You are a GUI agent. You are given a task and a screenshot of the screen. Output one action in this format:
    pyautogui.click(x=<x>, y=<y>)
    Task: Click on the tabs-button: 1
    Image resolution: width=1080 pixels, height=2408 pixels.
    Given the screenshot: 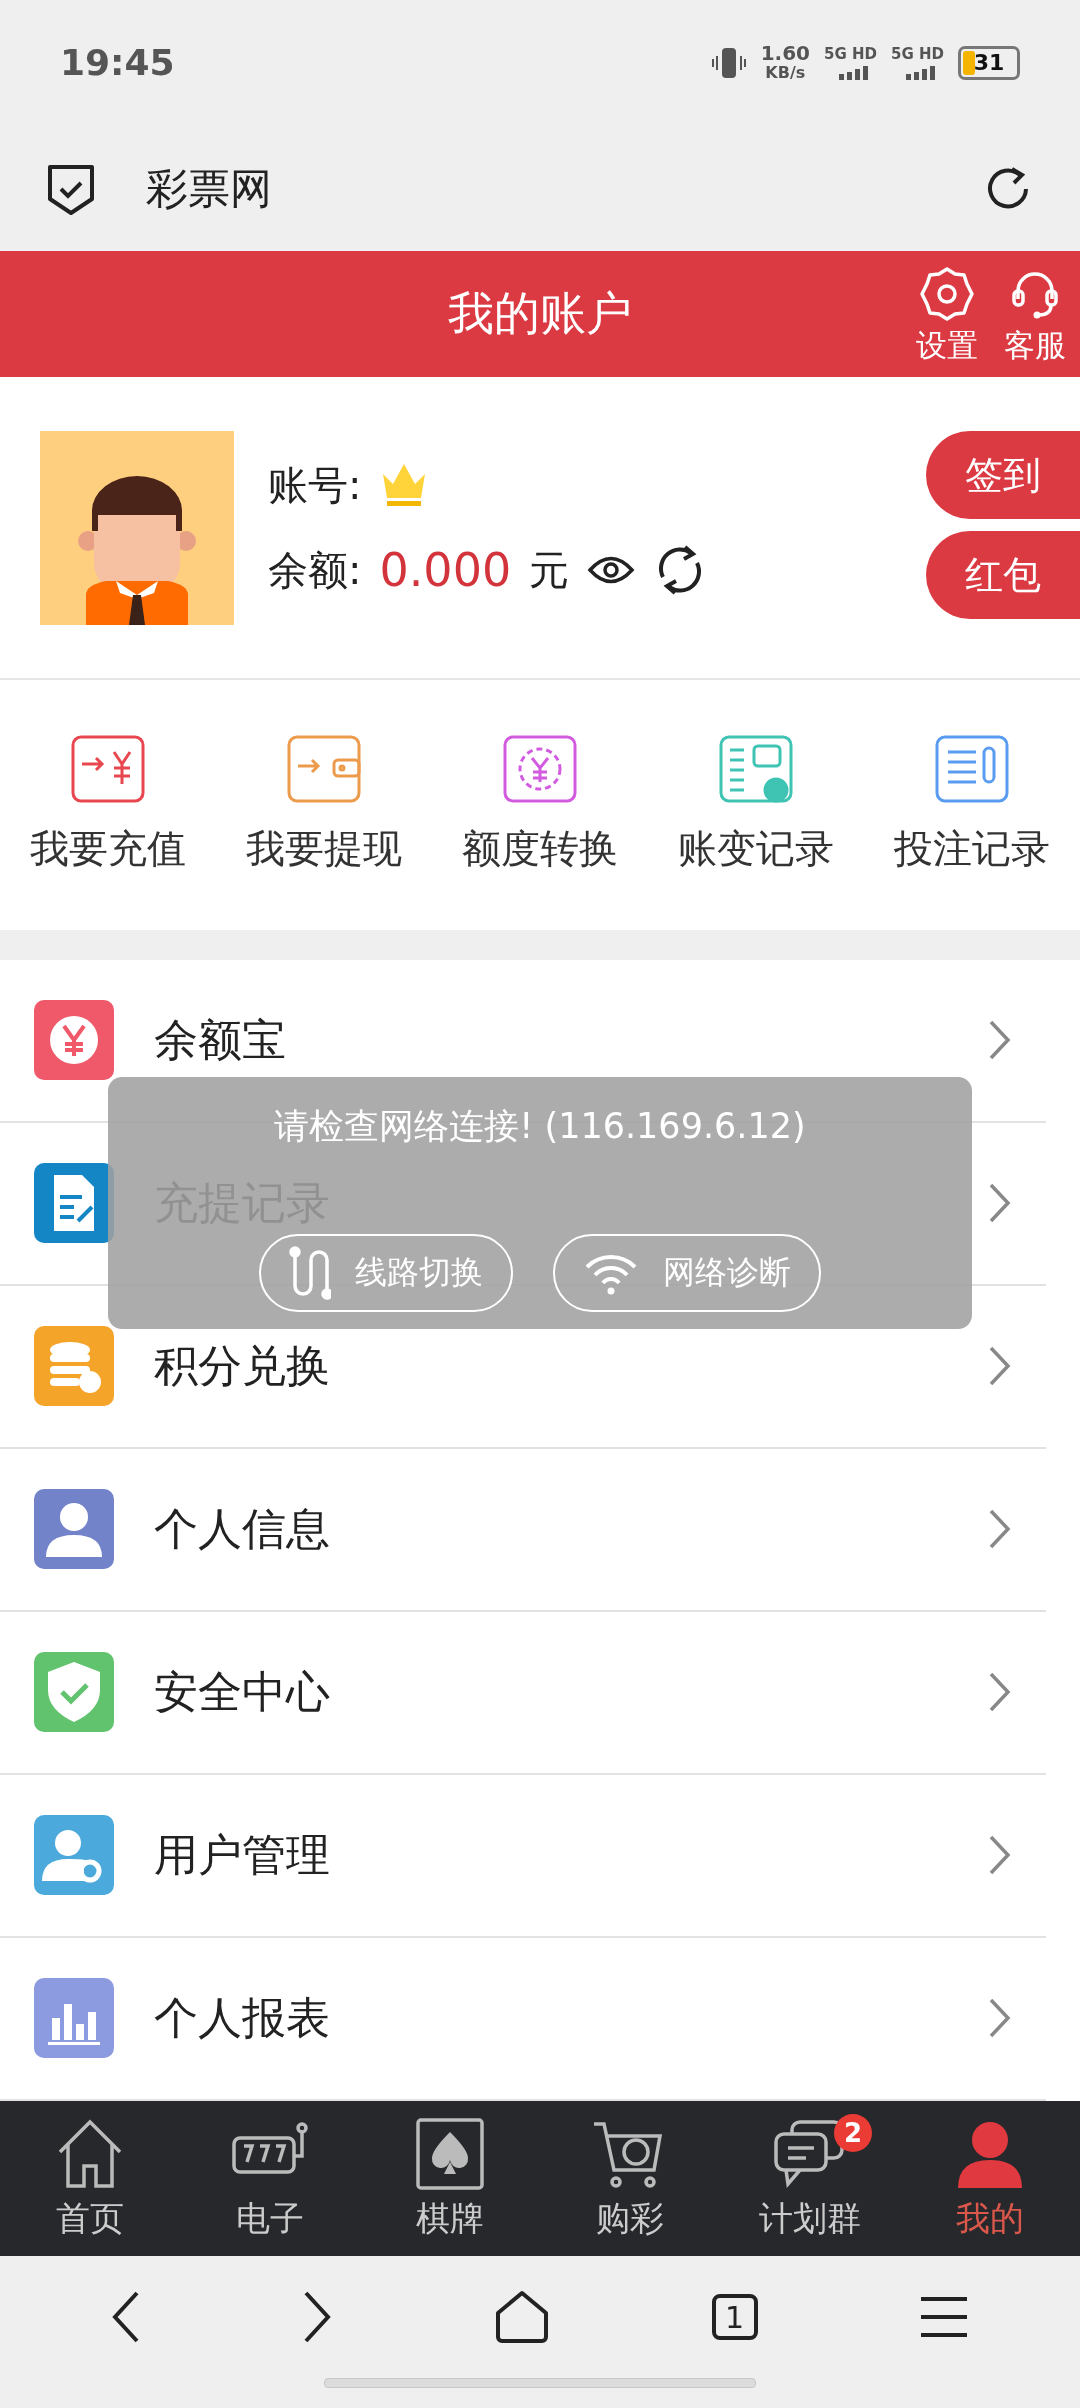 What is the action you would take?
    pyautogui.click(x=734, y=2317)
    